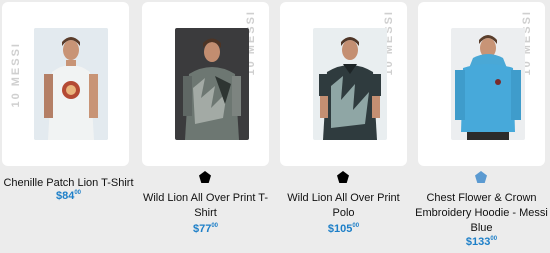 The width and height of the screenshot is (550, 253). I want to click on product-price: $7700, so click(205, 229).